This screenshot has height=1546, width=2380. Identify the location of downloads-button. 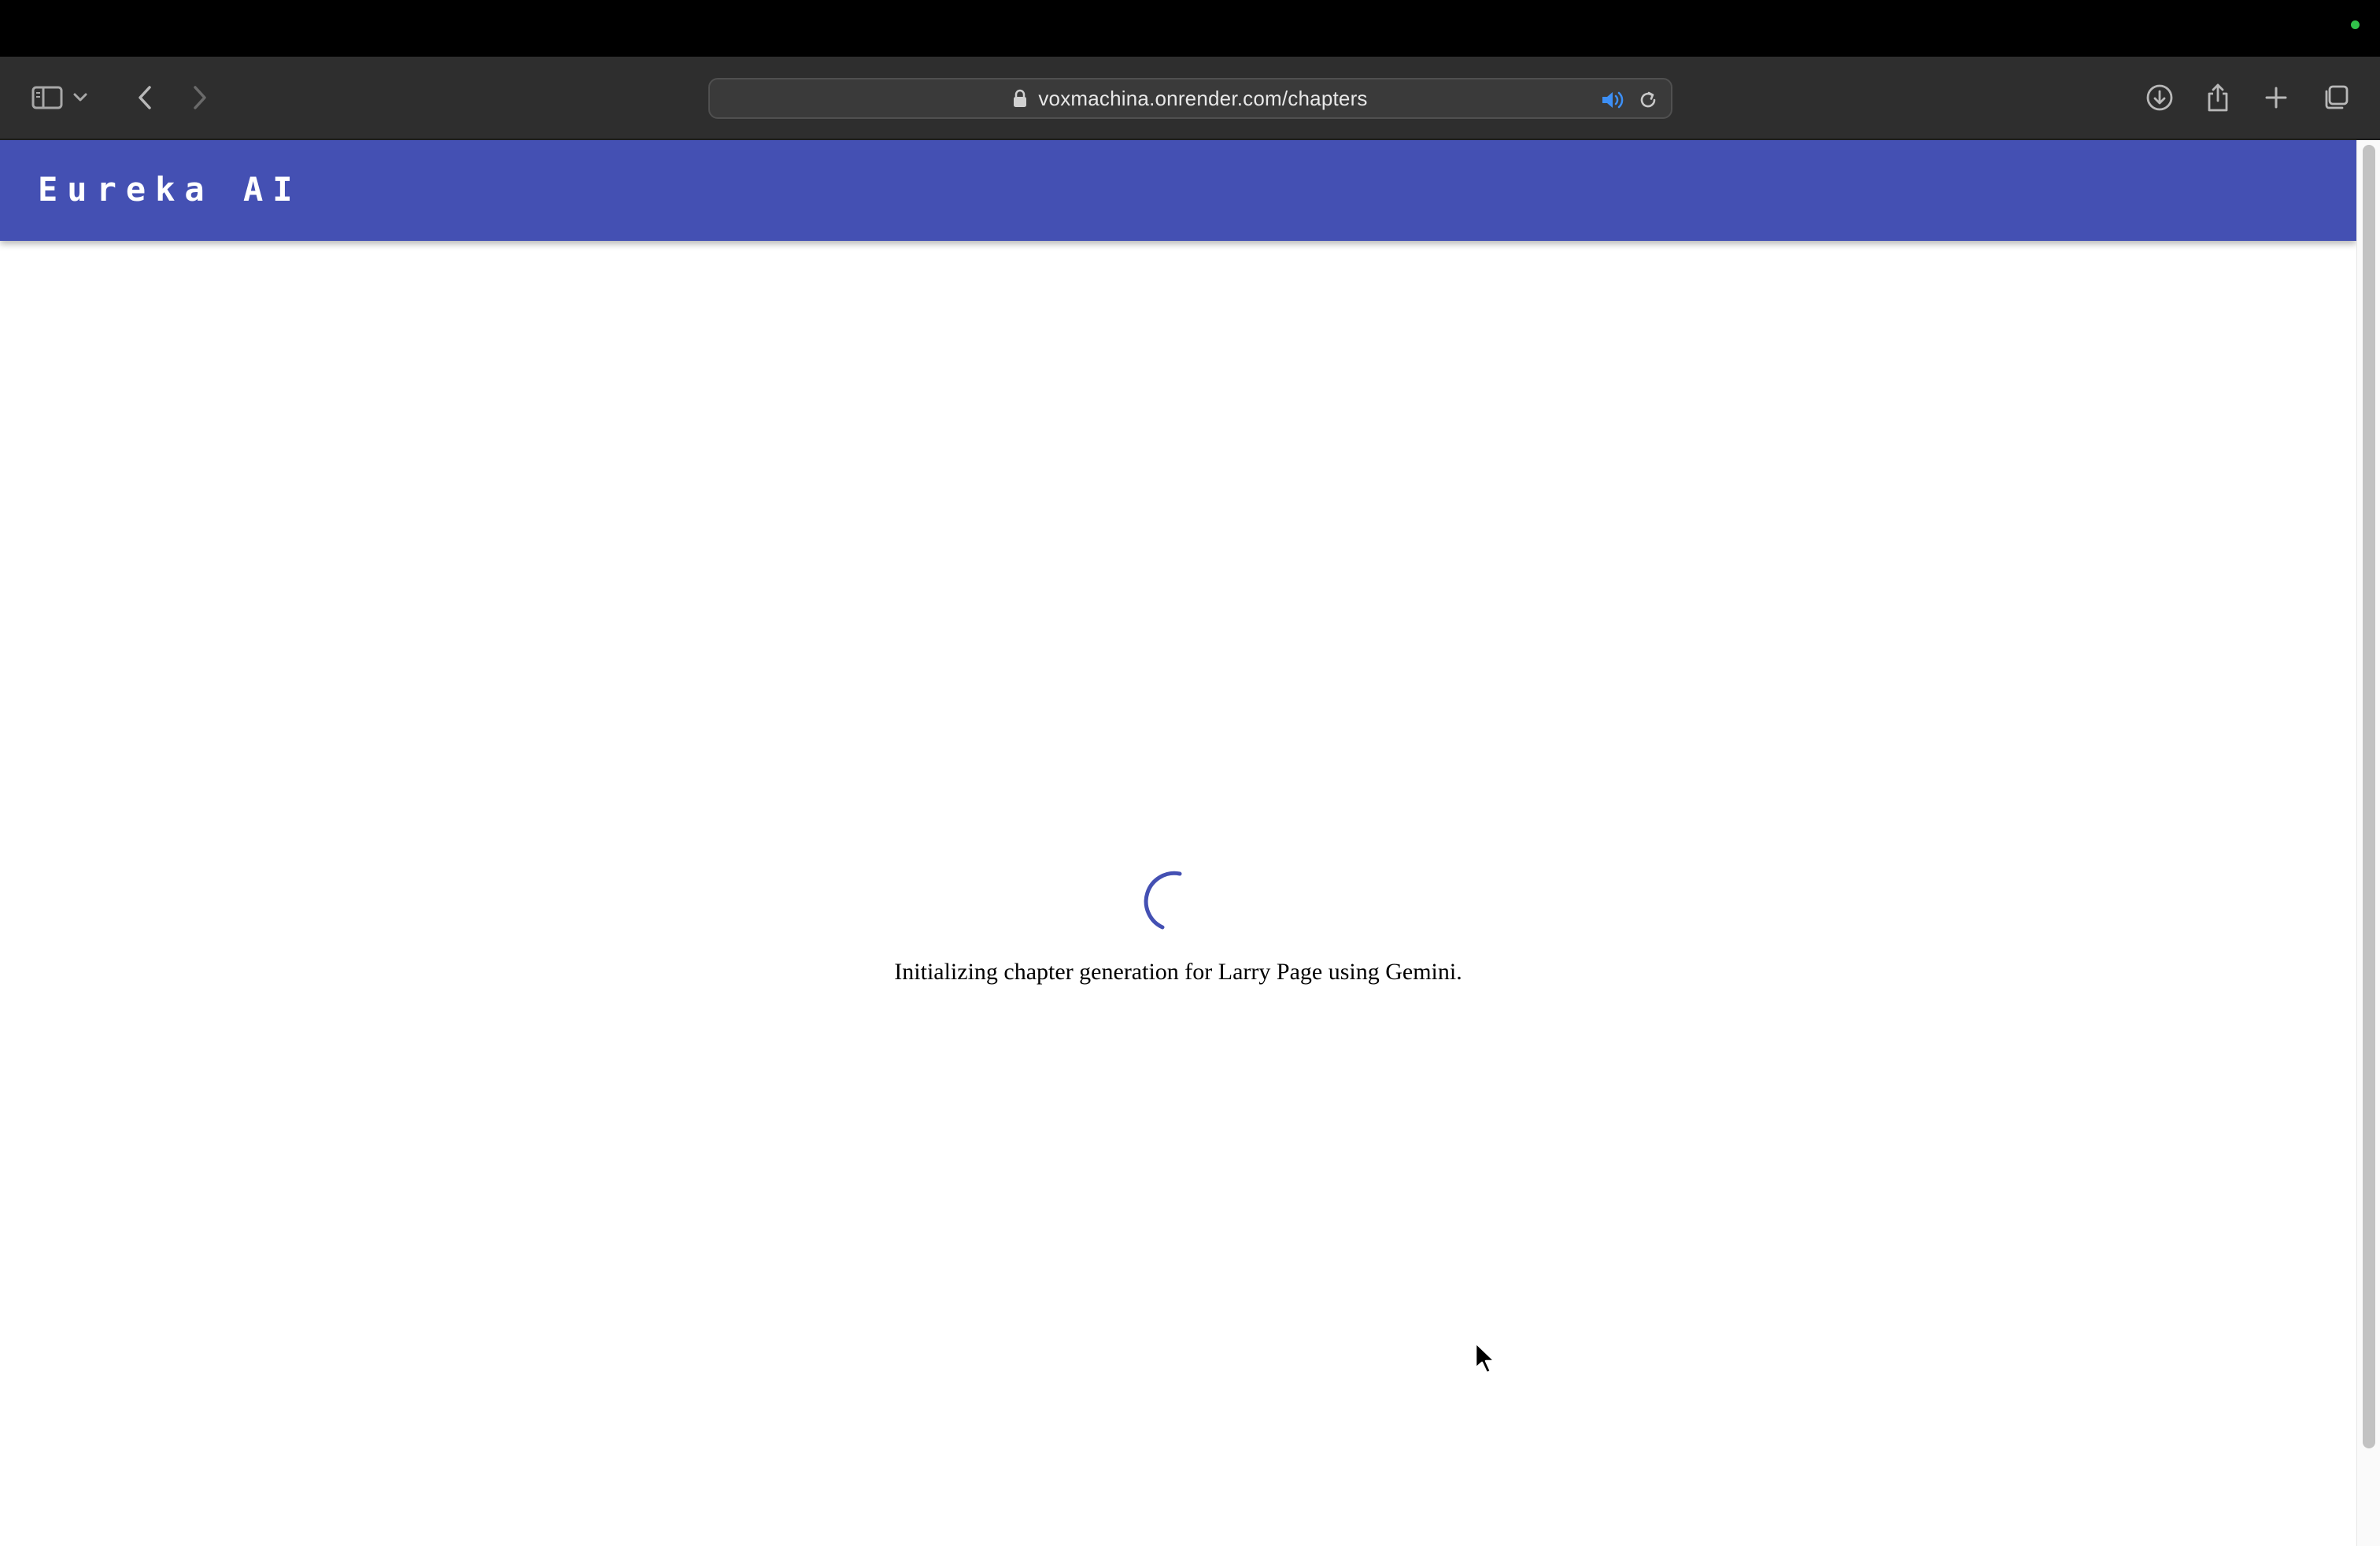
(2159, 97).